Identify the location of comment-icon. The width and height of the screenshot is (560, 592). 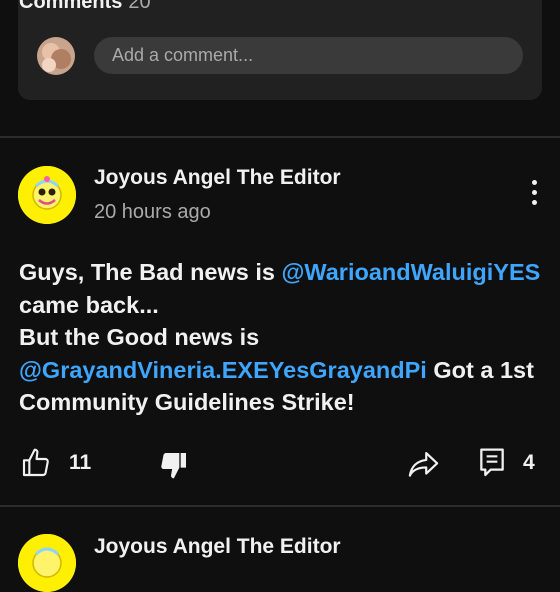
(492, 463).